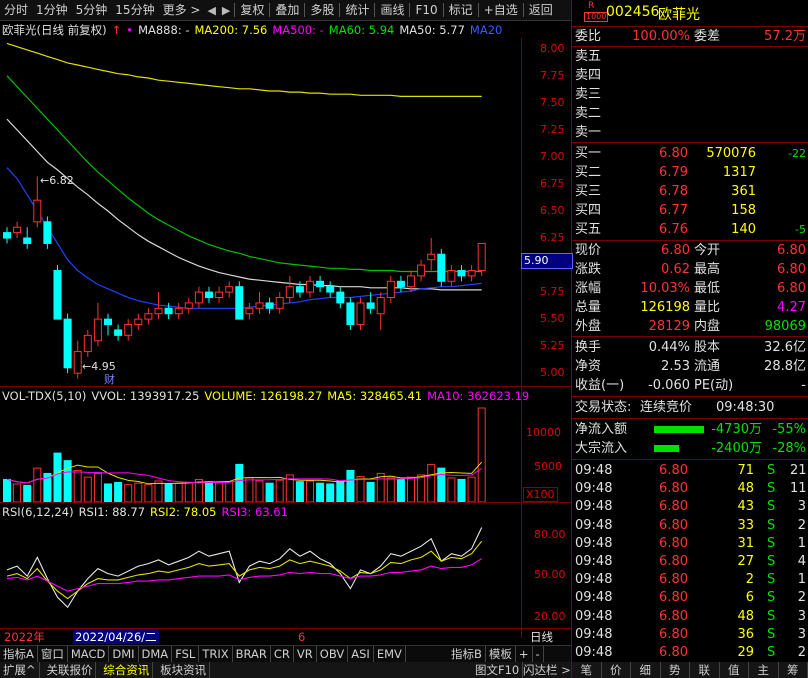 The height and width of the screenshot is (678, 808). Describe the element at coordinates (588, 347) in the screenshot. I see `fund-label: 换手` at that location.